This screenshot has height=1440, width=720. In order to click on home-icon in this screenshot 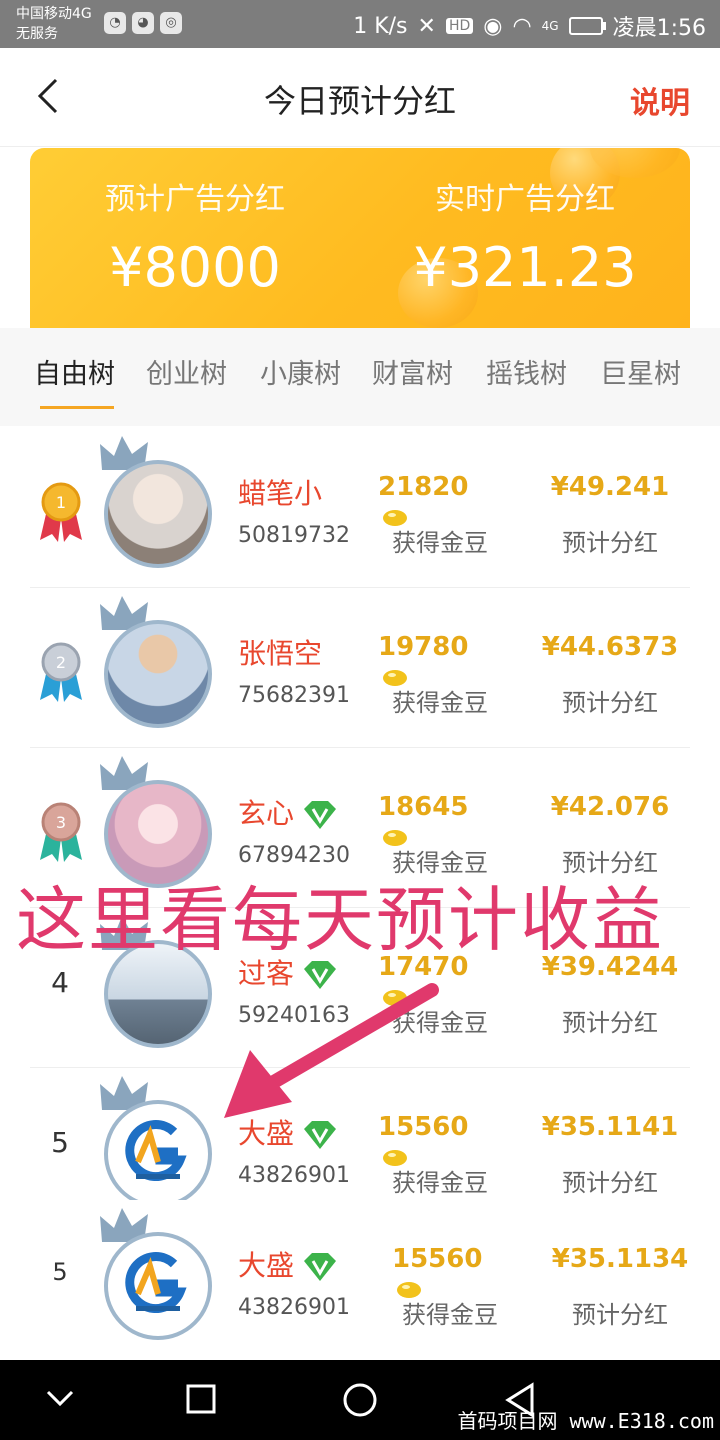, I will do `click(360, 1400)`.